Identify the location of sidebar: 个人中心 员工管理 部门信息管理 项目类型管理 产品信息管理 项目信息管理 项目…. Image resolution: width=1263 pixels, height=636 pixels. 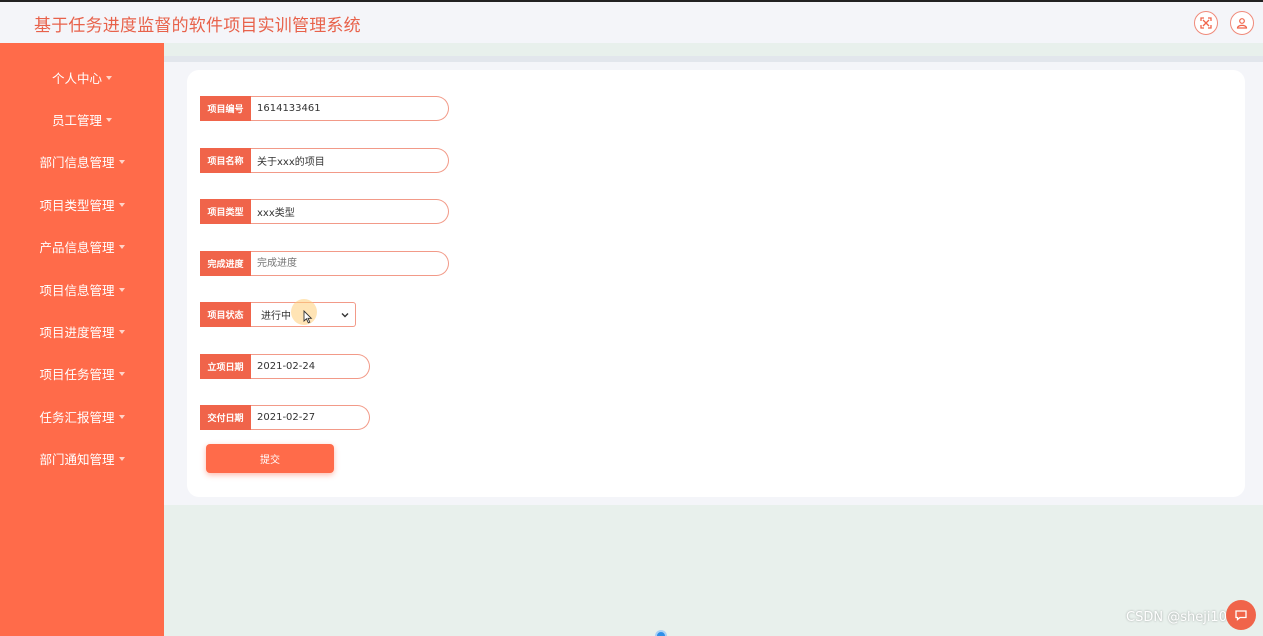
(82, 339).